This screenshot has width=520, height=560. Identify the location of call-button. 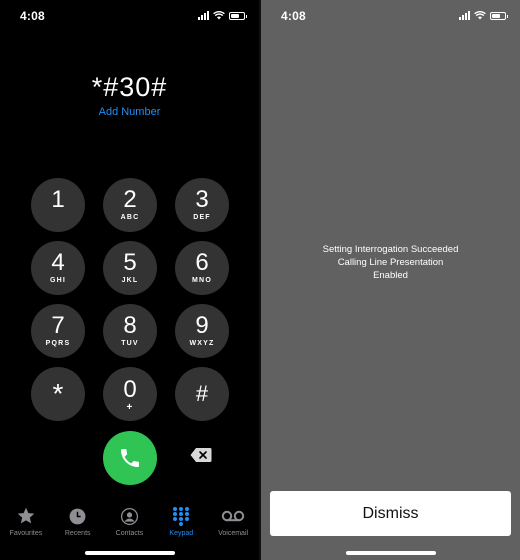
(130, 458).